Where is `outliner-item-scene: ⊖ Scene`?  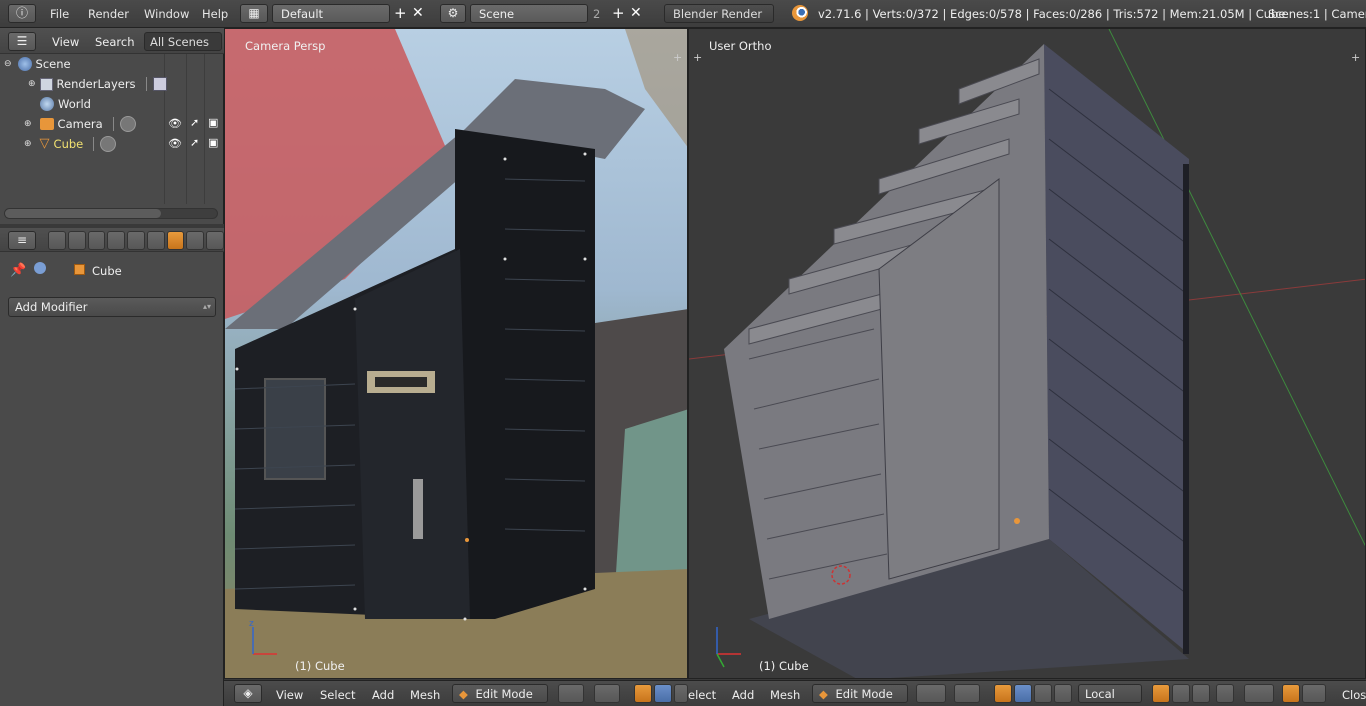
outliner-item-scene: ⊖ Scene is located at coordinates (37, 64).